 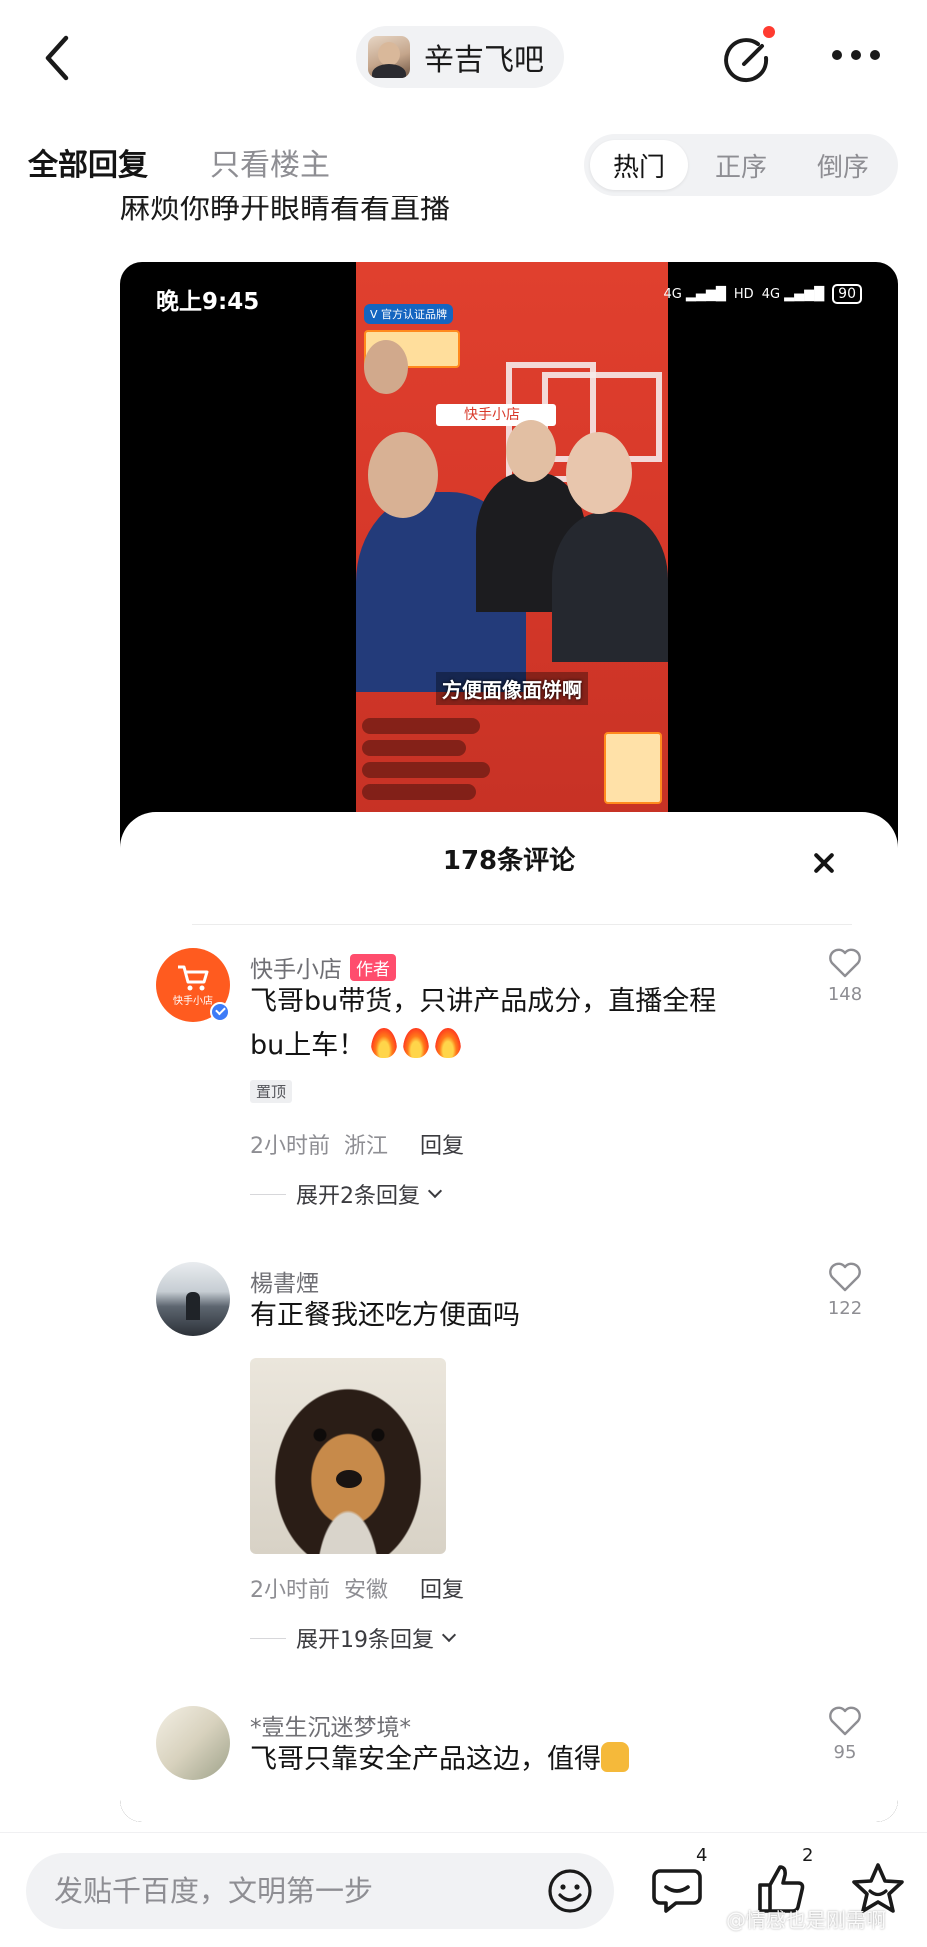 I want to click on avatar-label: 快手小店, so click(x=193, y=1001).